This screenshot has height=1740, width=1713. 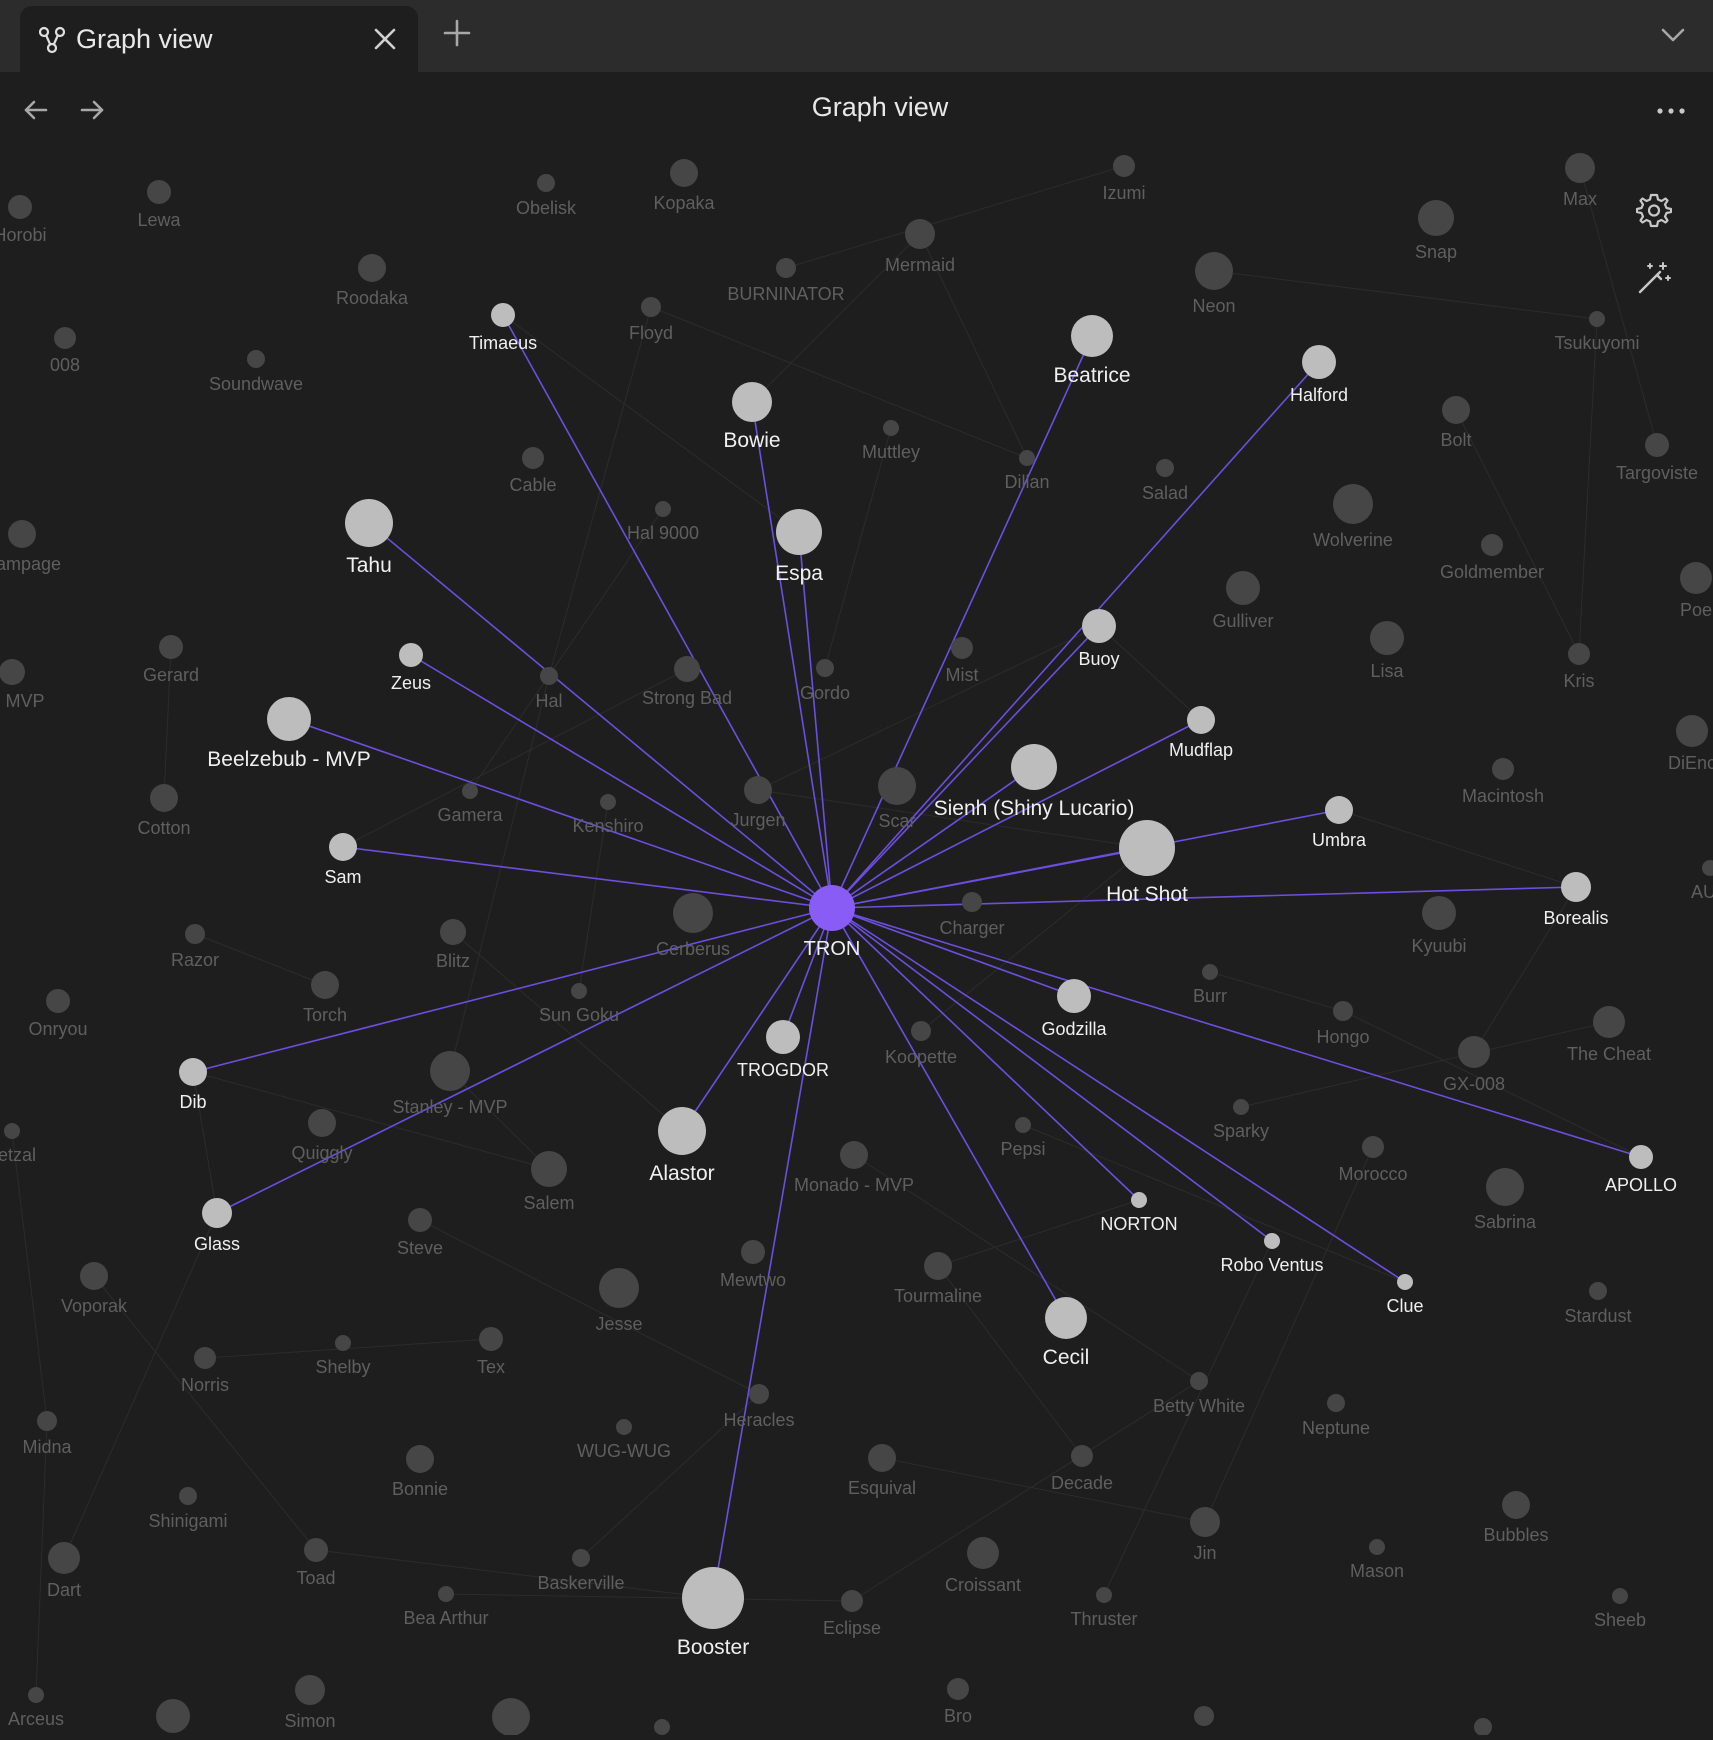 What do you see at coordinates (1205, 1535) in the screenshot?
I see `graph-node-jin: Jin` at bounding box center [1205, 1535].